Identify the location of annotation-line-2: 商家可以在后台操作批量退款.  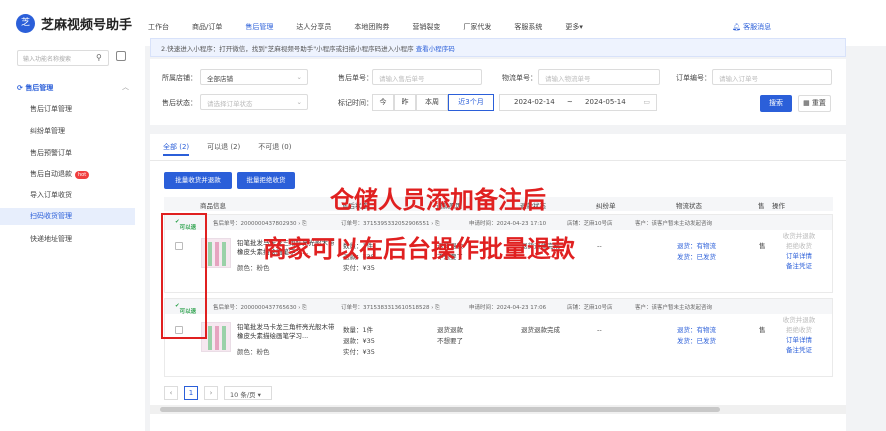
(419, 249).